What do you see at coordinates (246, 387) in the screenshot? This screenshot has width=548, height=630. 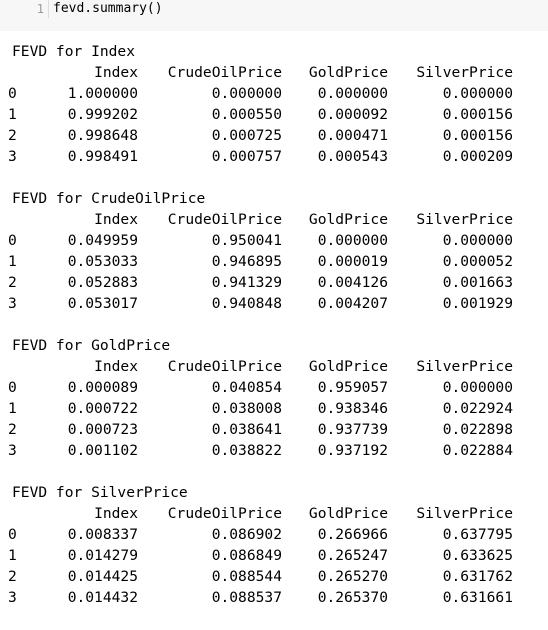 I see `table-cell: 0.040854` at bounding box center [246, 387].